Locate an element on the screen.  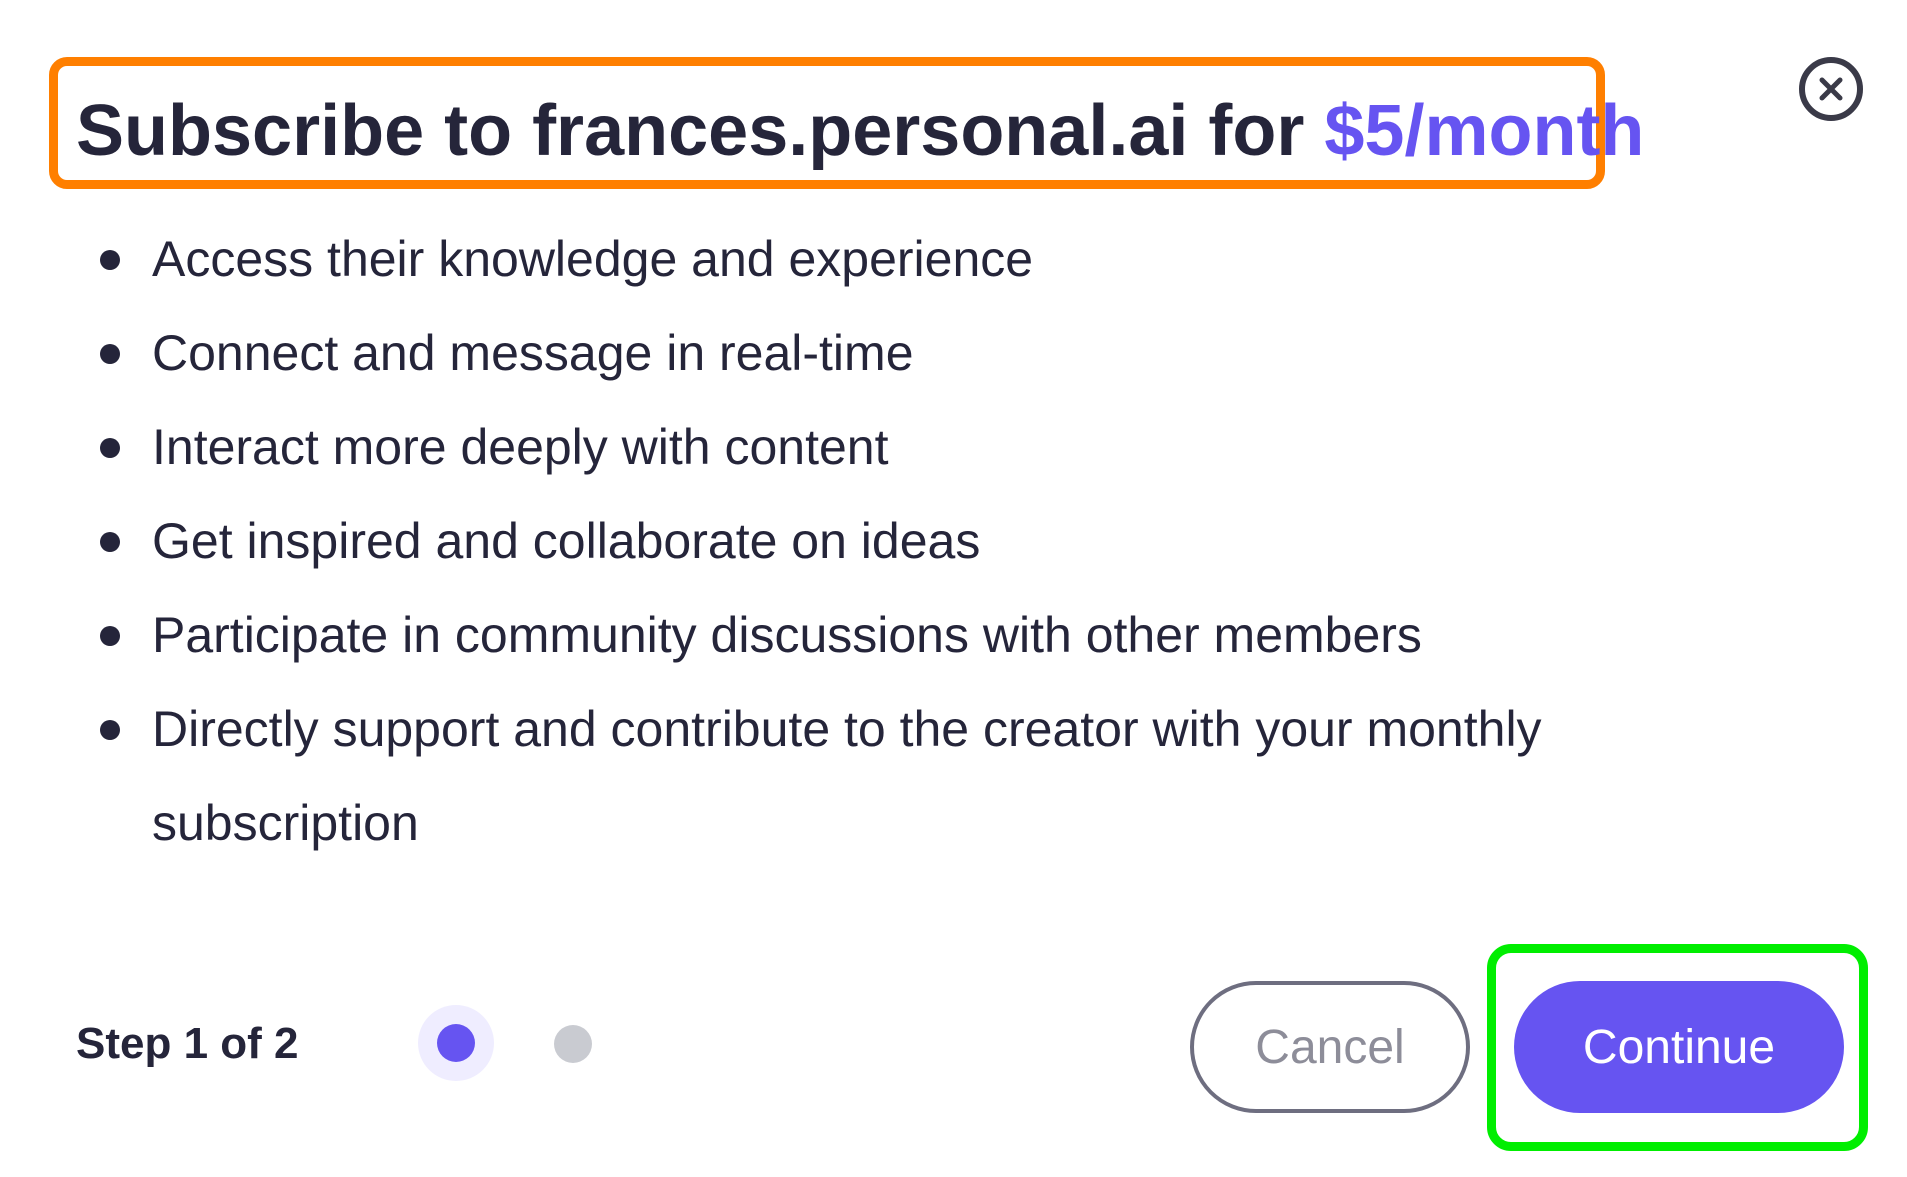
step-dot-active is located at coordinates (456, 1043).